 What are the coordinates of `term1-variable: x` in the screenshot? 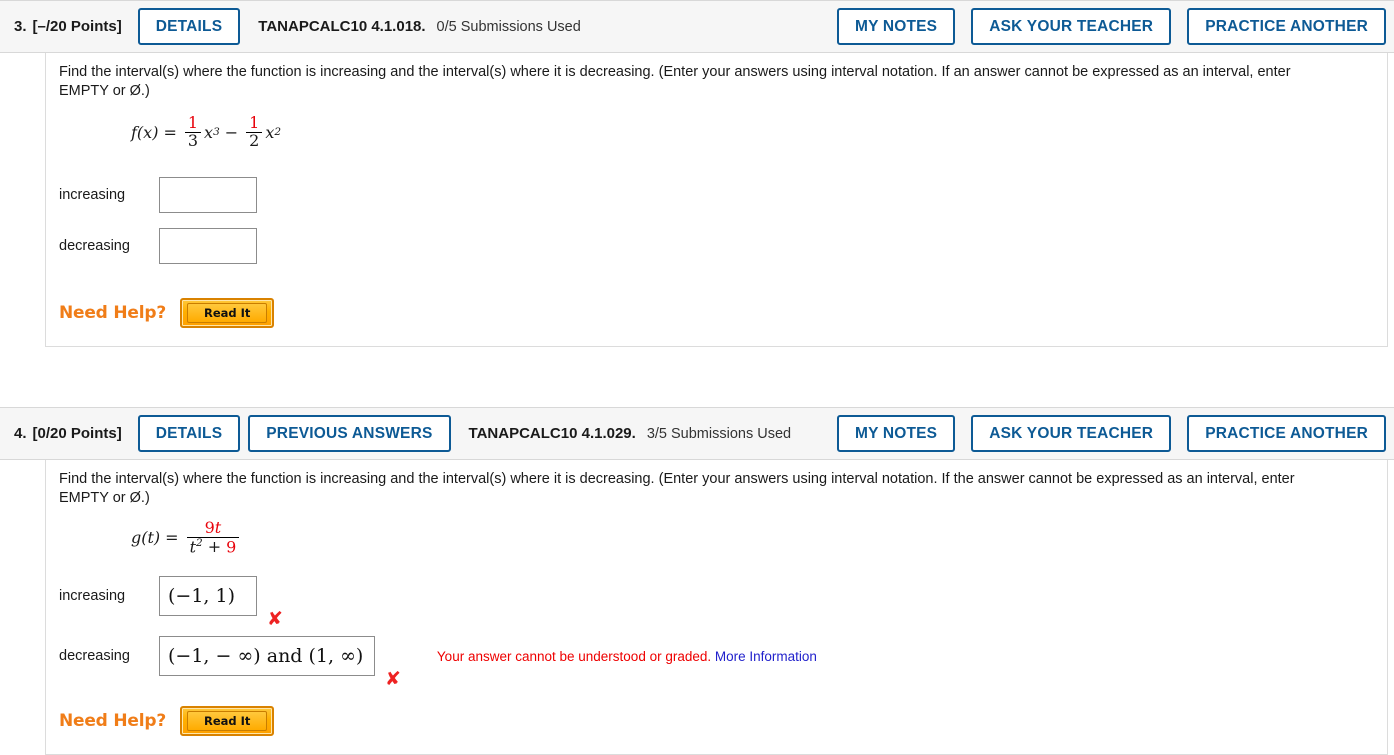 It's located at (209, 132).